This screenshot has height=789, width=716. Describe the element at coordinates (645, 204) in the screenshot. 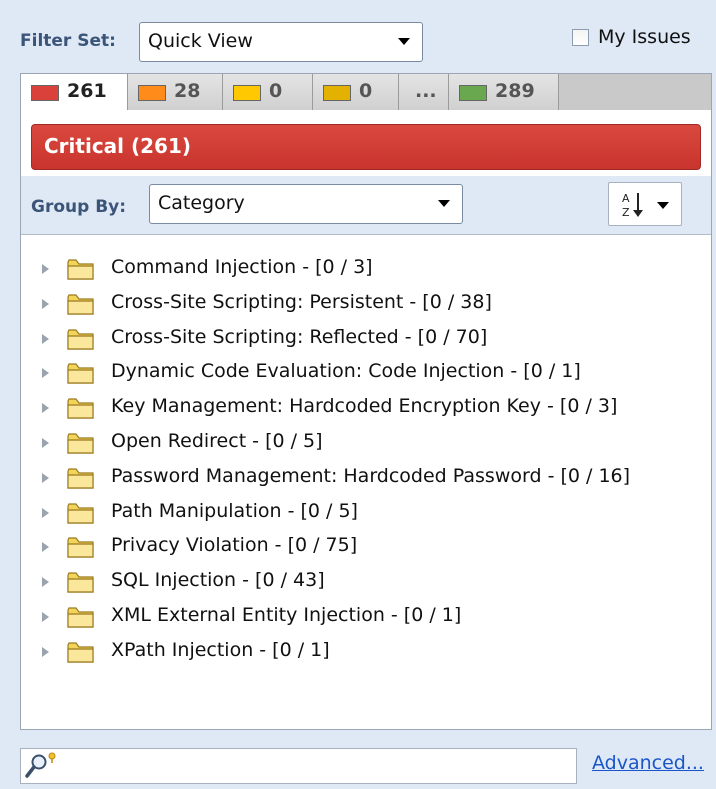

I see `sort-button: A Z` at that location.